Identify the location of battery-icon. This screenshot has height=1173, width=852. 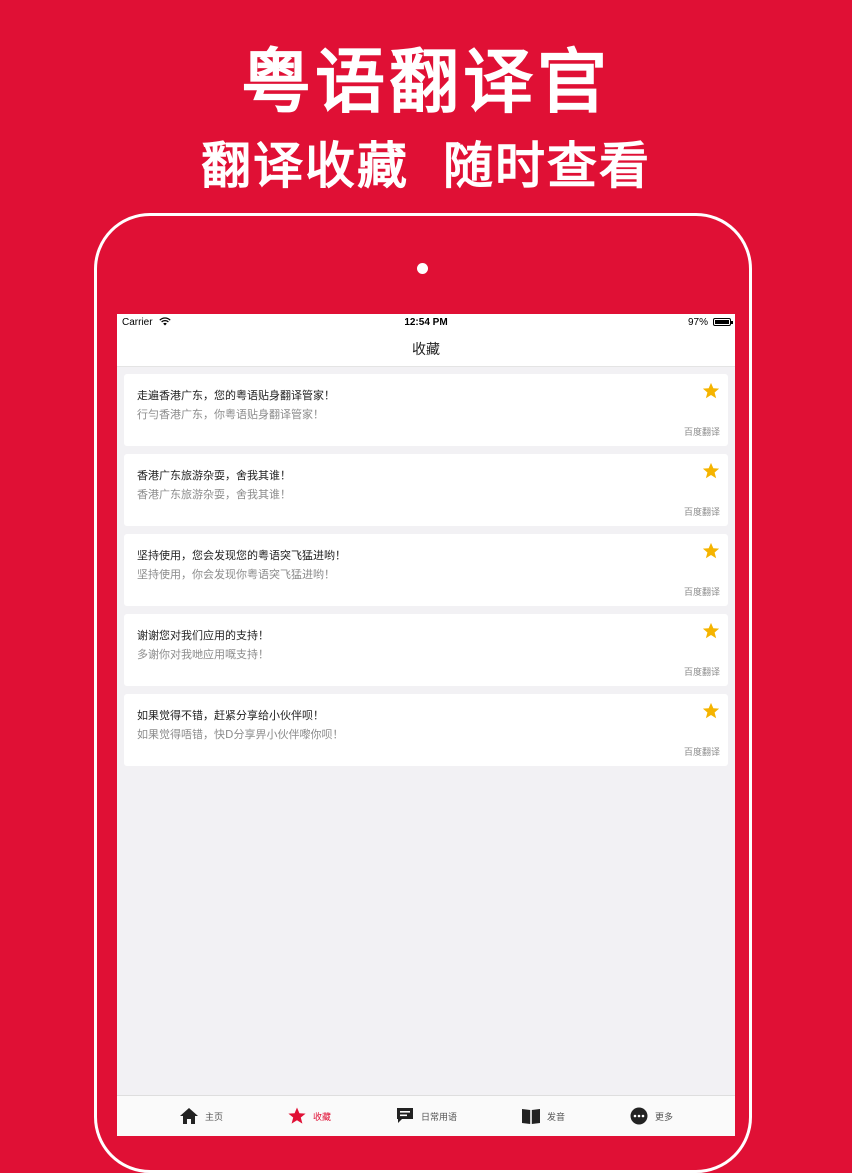
(723, 322).